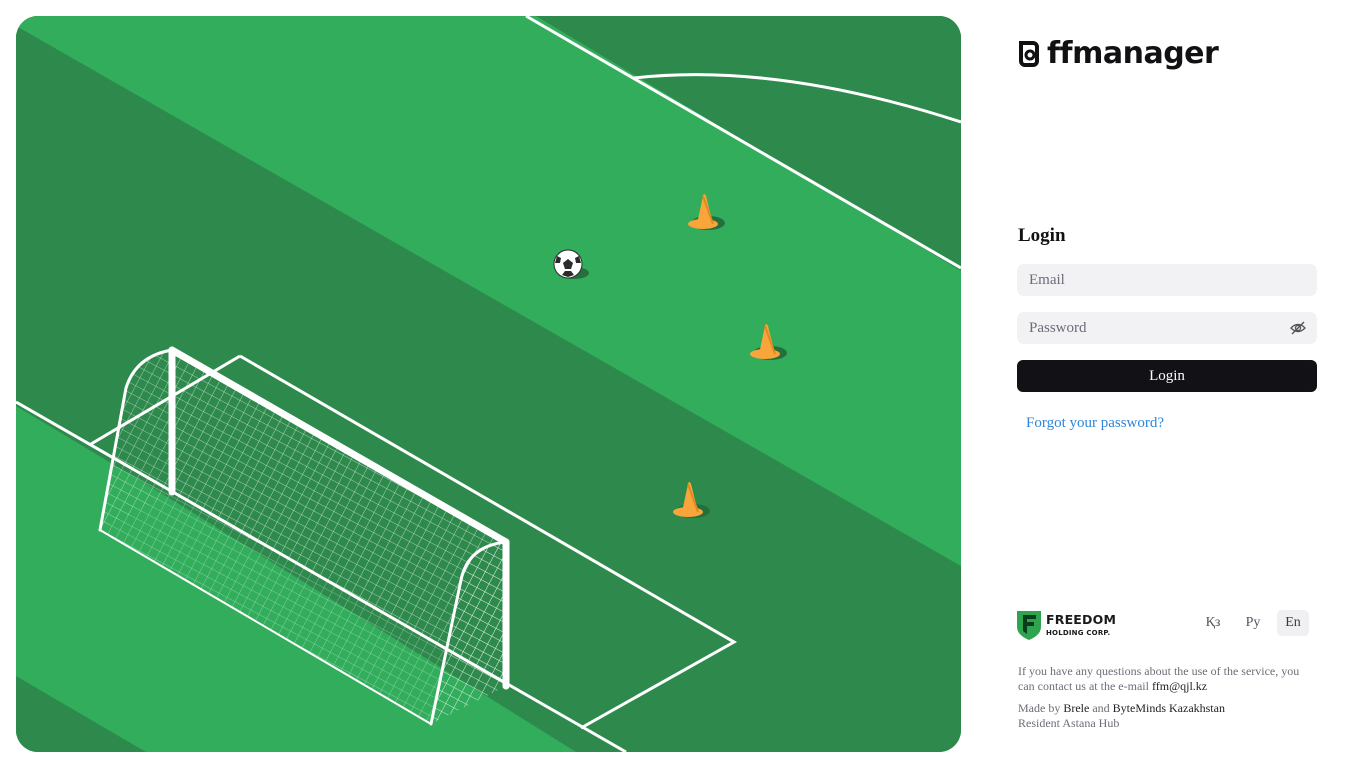 This screenshot has height=768, width=1366. I want to click on email-input, so click(1167, 280).